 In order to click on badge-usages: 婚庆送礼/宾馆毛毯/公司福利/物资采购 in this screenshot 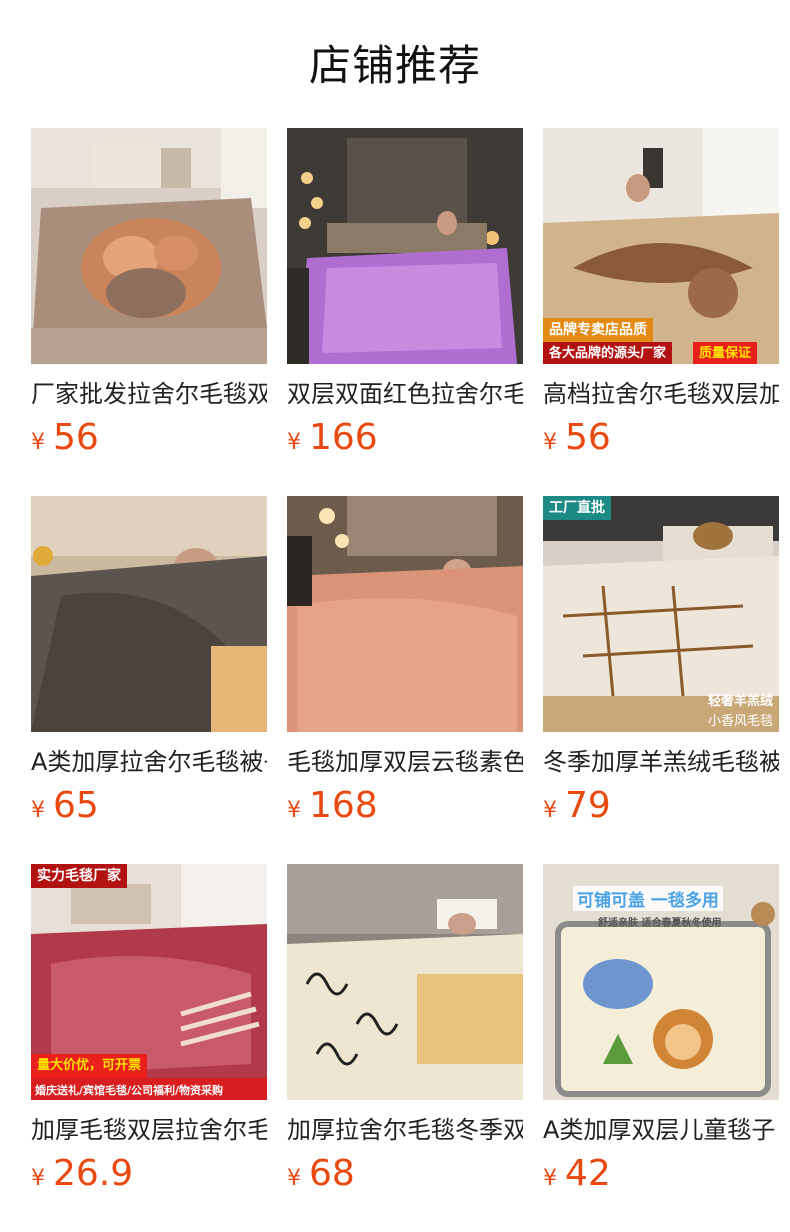, I will do `click(149, 1089)`.